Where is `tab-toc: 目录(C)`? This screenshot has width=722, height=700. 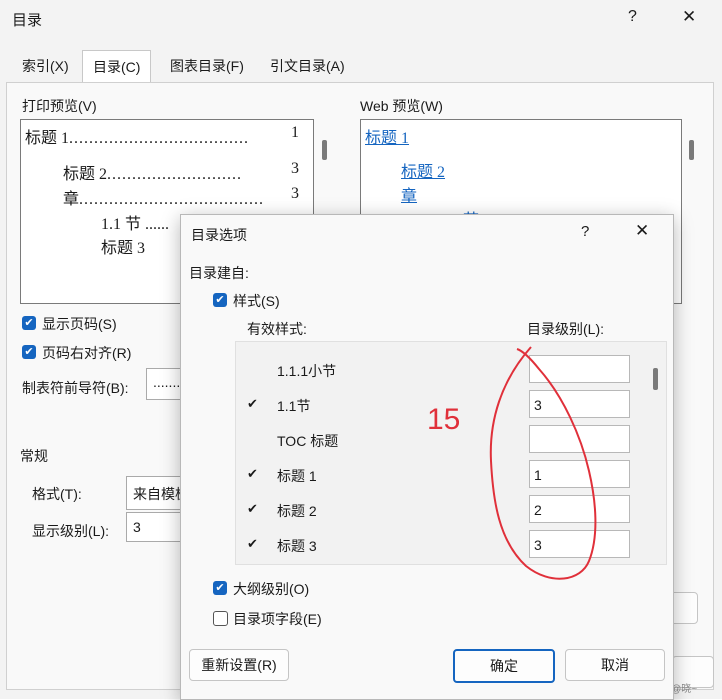 tab-toc: 目录(C) is located at coordinates (117, 66).